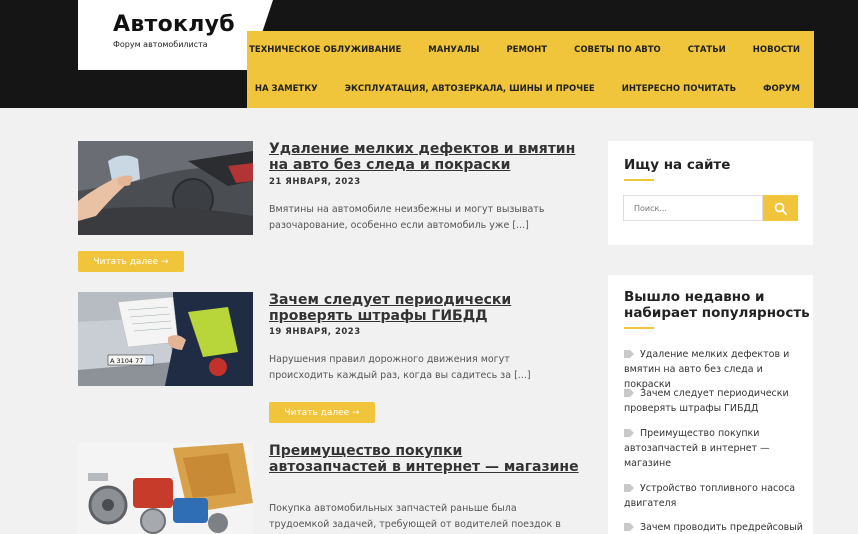  I want to click on nav-item-exploitation: Эксплуатация, автозеркала, шины и прочее, so click(470, 89).